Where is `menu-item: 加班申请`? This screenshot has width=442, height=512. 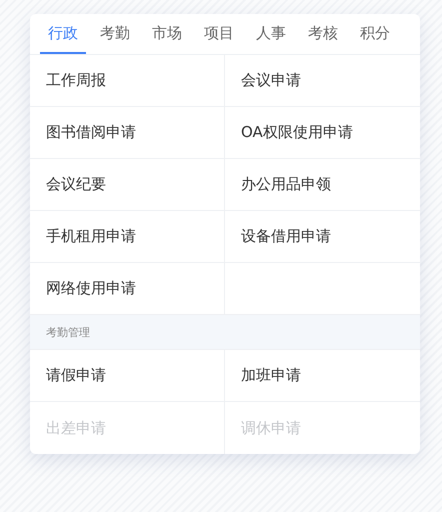 menu-item: 加班申请 is located at coordinates (322, 376).